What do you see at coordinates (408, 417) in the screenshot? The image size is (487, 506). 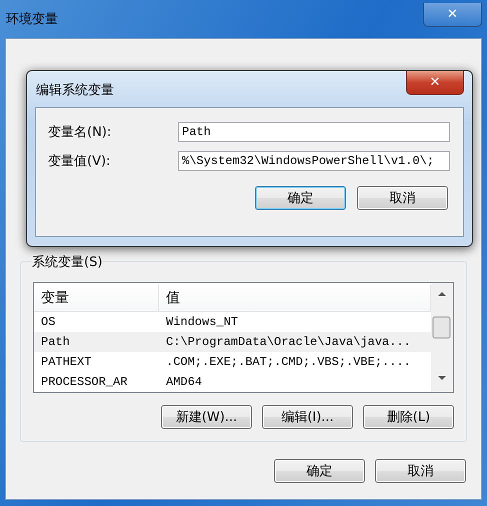 I see `list-action-button: 删除(L)` at bounding box center [408, 417].